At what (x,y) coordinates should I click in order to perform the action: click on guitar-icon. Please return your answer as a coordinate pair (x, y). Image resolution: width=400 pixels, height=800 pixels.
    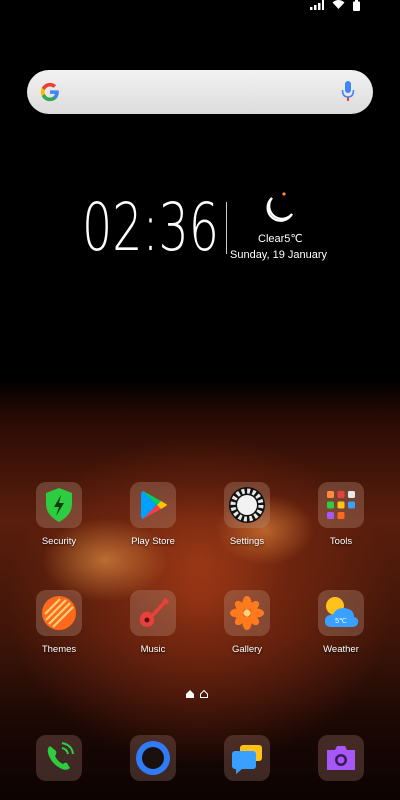
    Looking at the image, I should click on (153, 613).